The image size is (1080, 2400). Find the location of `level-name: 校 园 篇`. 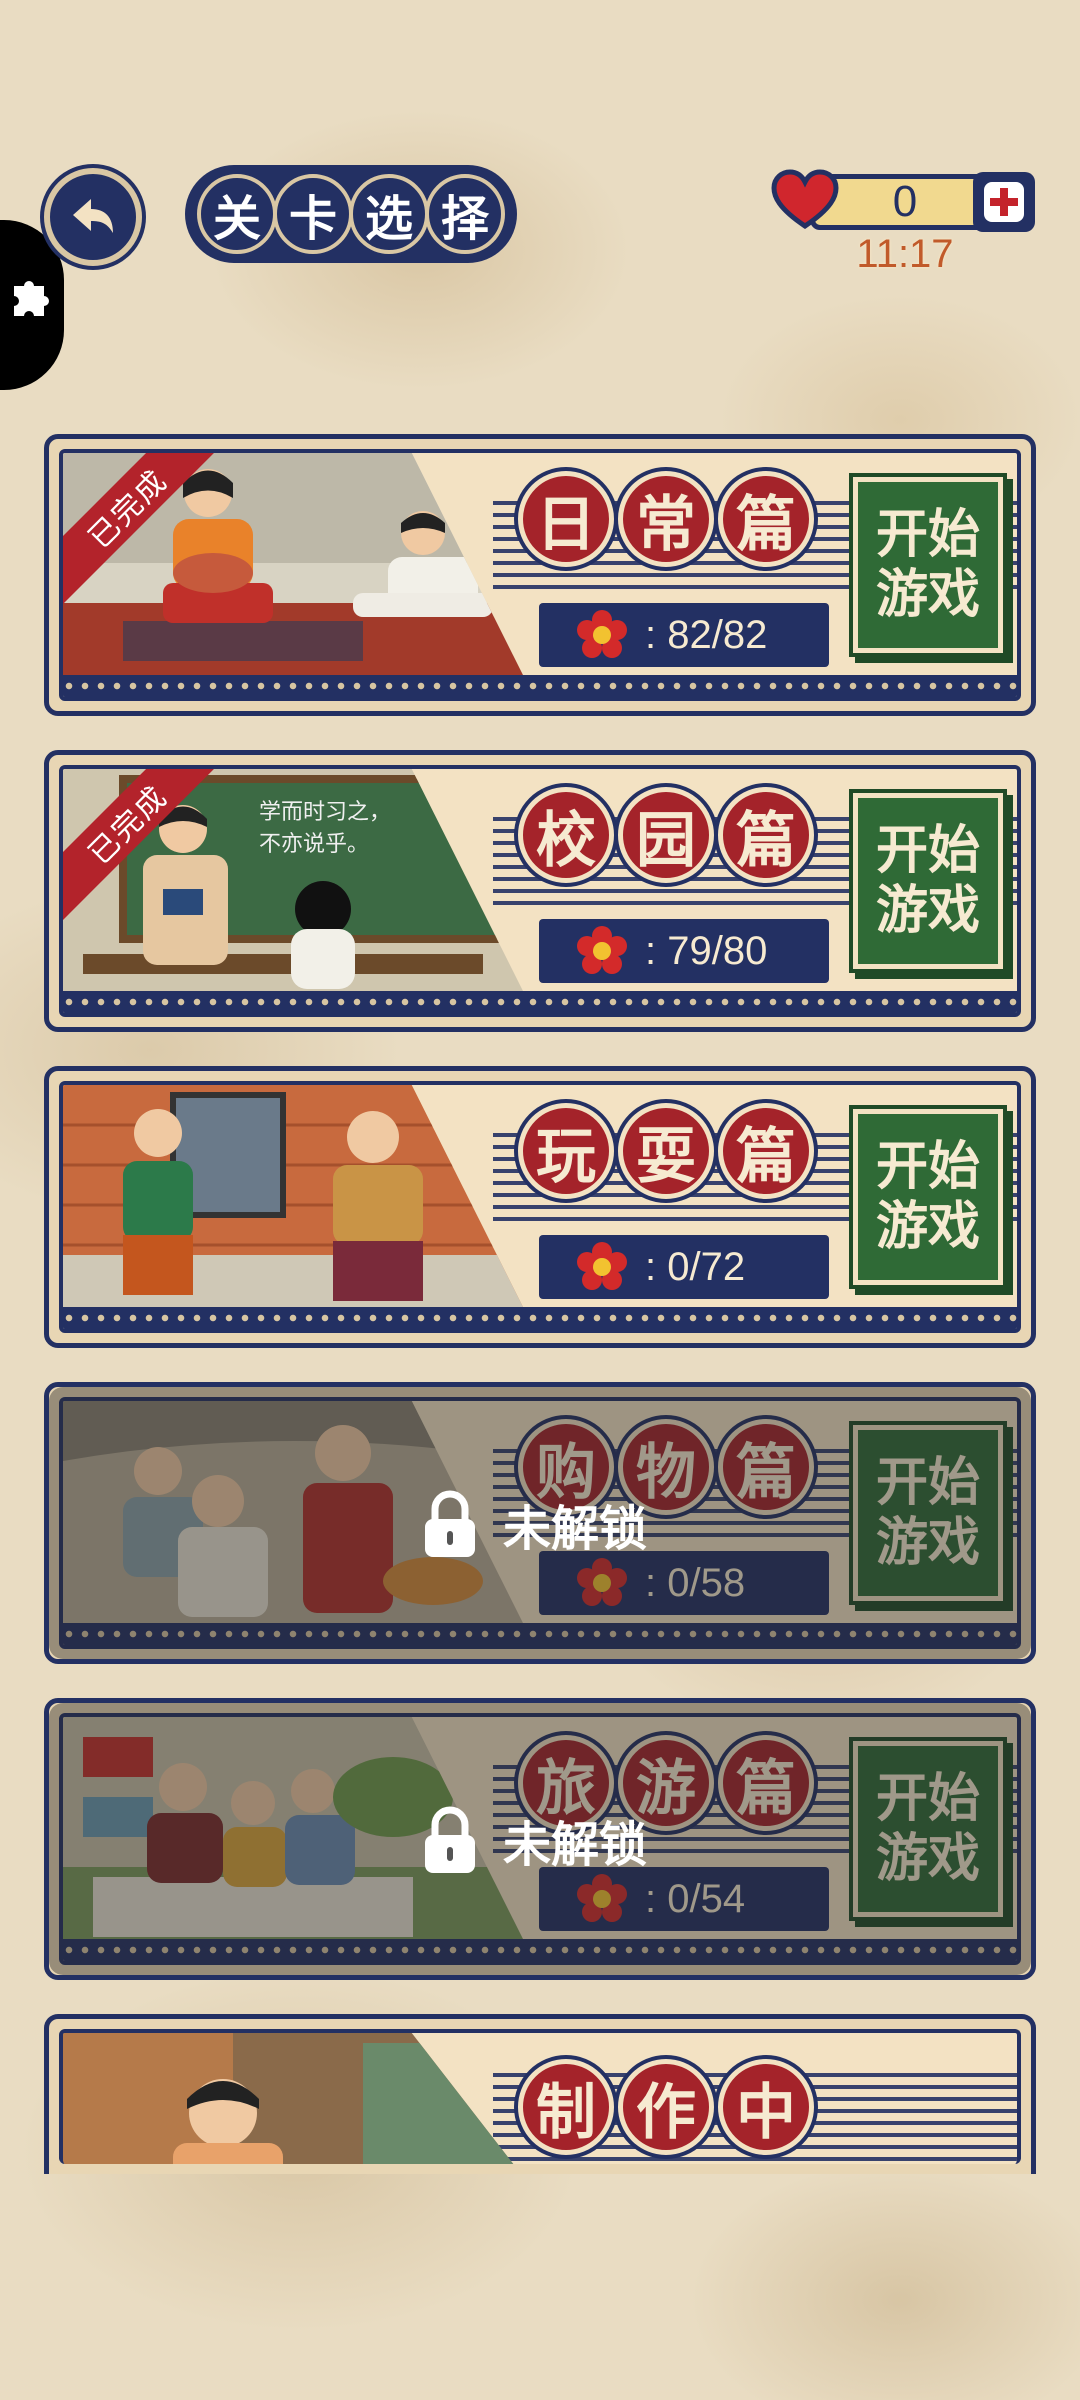

level-name: 校 园 篇 is located at coordinates (666, 835).